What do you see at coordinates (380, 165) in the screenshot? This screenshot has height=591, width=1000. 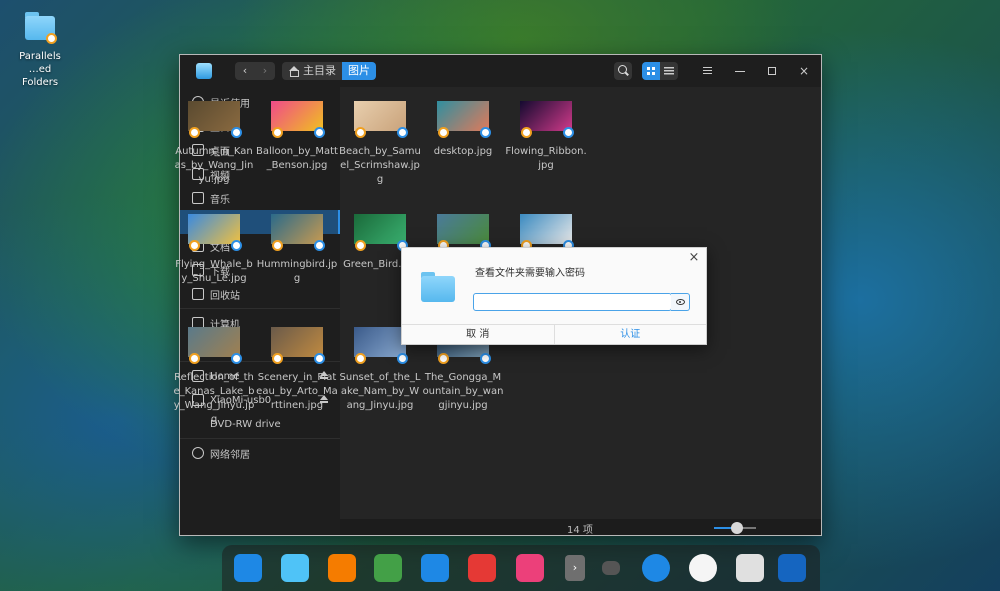 I see `file-name: Beach_by_Samuel_Scrimshaw.jpg` at bounding box center [380, 165].